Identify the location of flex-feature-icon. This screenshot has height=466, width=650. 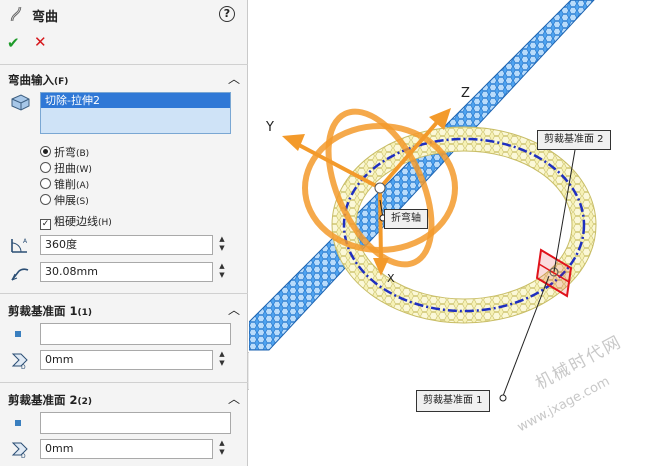
(16, 14).